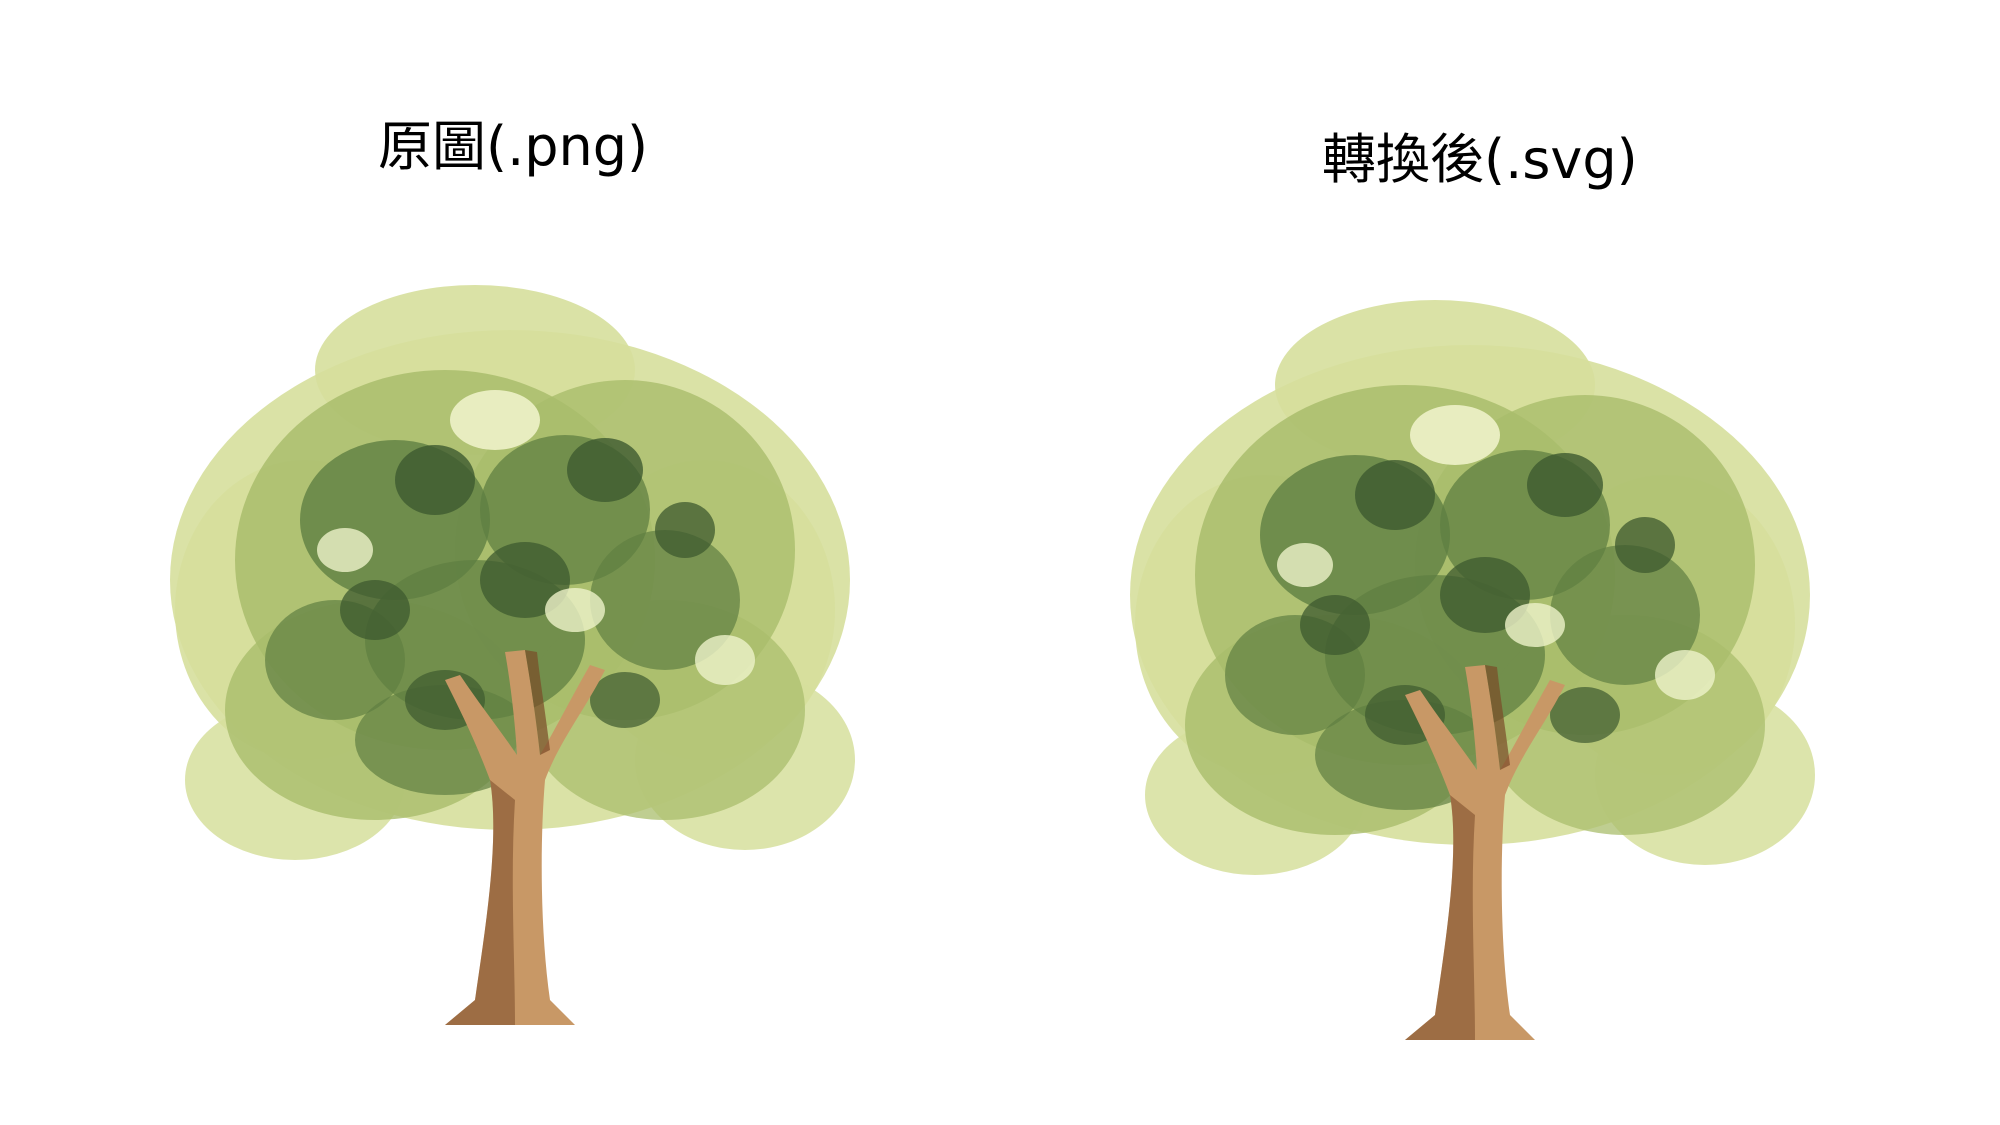 This screenshot has width=2000, height=1125. What do you see at coordinates (1480, 159) in the screenshot?
I see `caption-converted-svg: 轉換後(.svg)` at bounding box center [1480, 159].